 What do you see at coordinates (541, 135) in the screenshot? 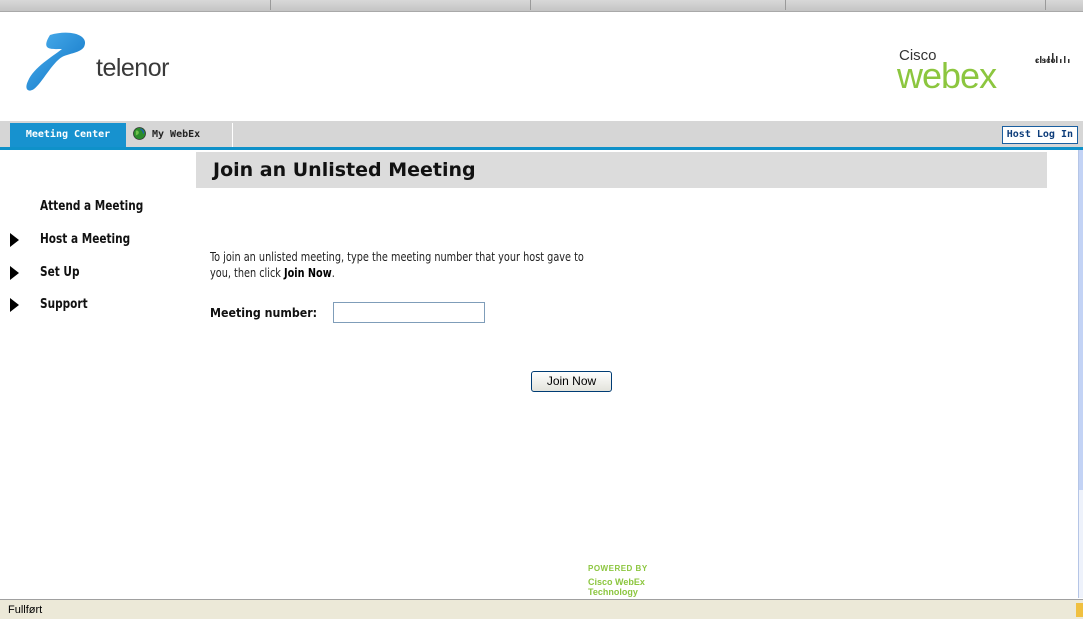
I see `top-nav-bar: Meeting Center My WebEx Host Log In` at bounding box center [541, 135].